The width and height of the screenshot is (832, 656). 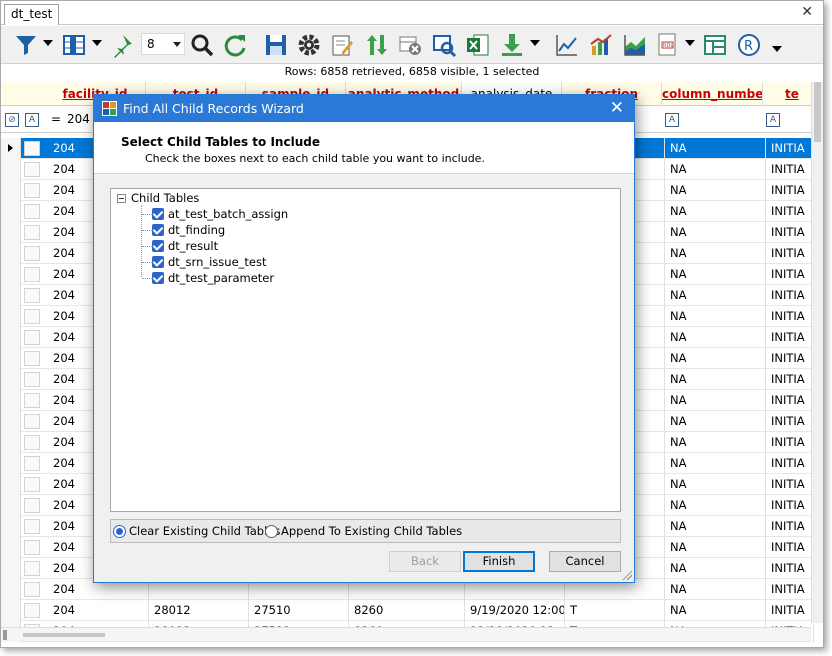 What do you see at coordinates (235, 45) in the screenshot?
I see `refresh-icon` at bounding box center [235, 45].